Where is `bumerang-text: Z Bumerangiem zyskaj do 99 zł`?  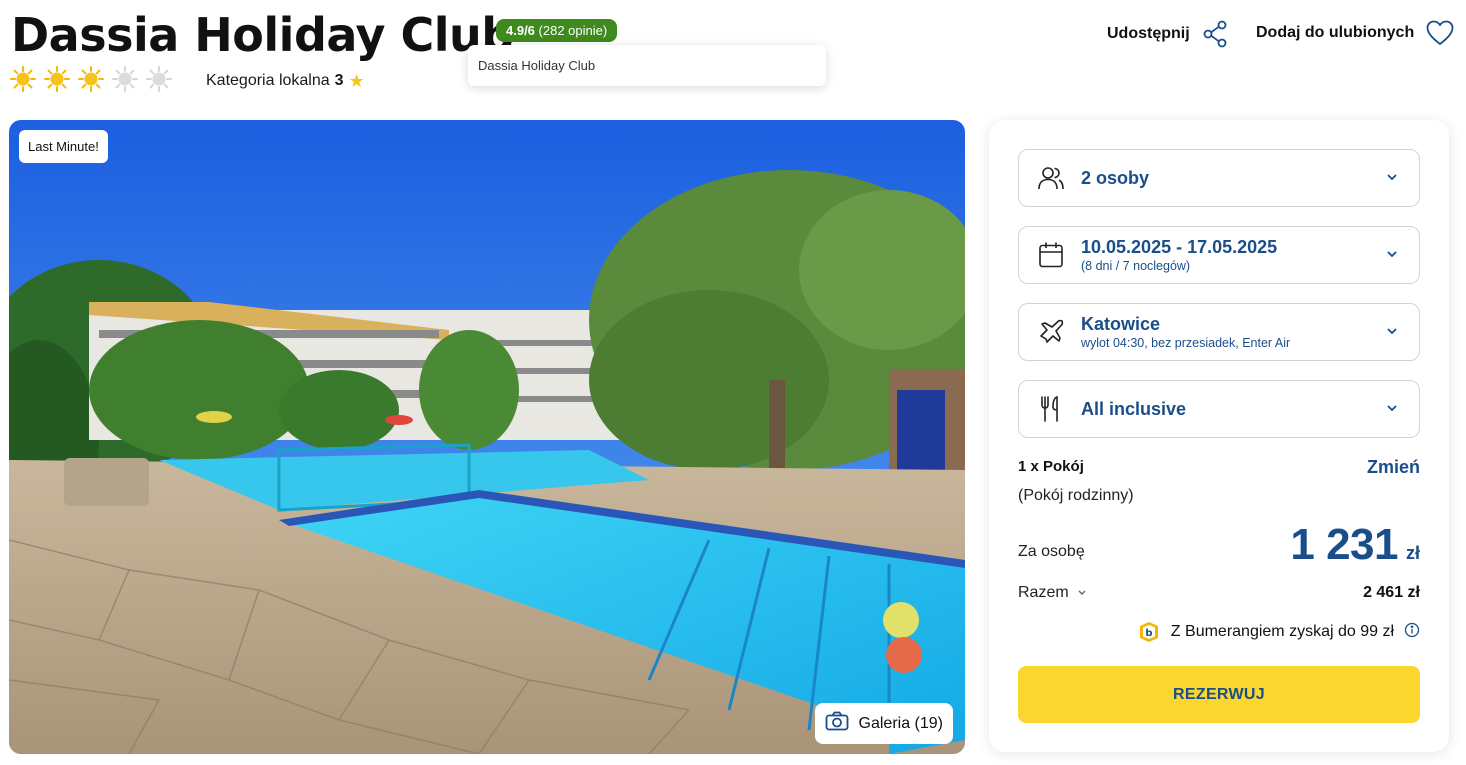 bumerang-text: Z Bumerangiem zyskaj do 99 zł is located at coordinates (1282, 631).